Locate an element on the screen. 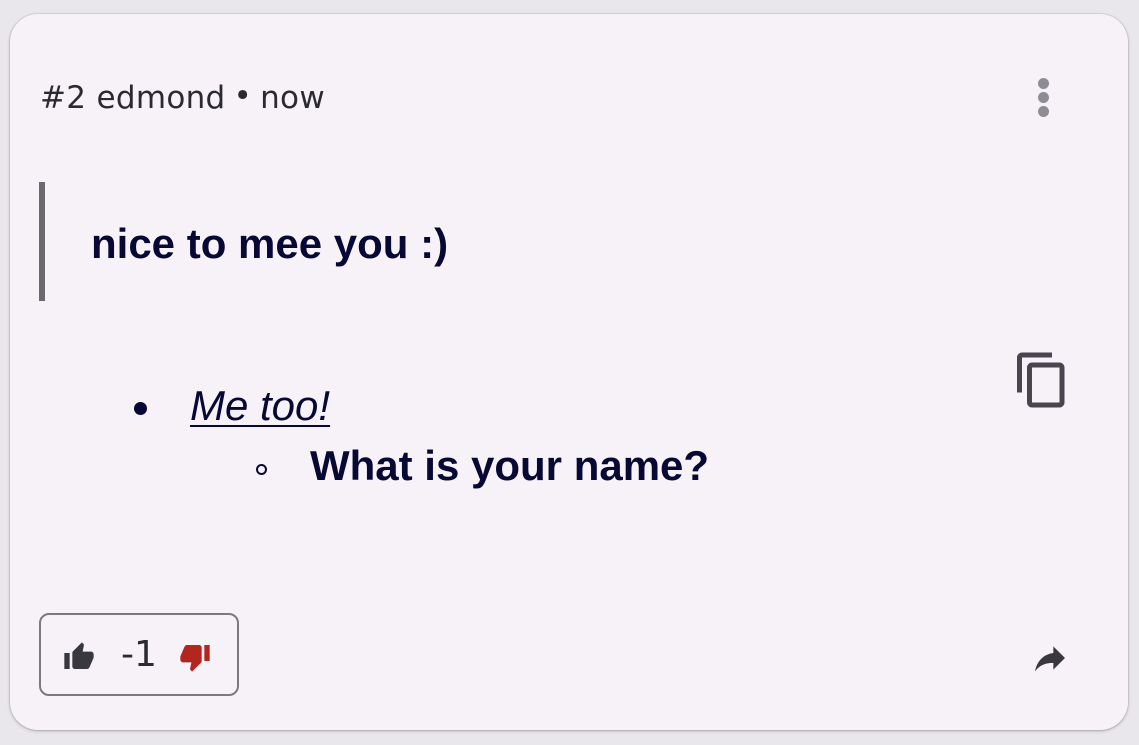  downvote-button is located at coordinates (195, 657).